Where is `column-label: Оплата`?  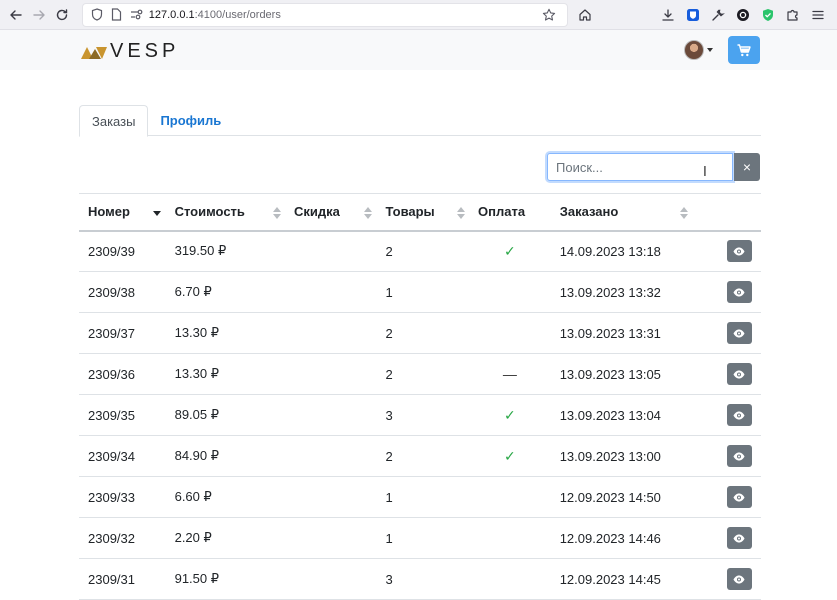
column-label: Оплата is located at coordinates (502, 212).